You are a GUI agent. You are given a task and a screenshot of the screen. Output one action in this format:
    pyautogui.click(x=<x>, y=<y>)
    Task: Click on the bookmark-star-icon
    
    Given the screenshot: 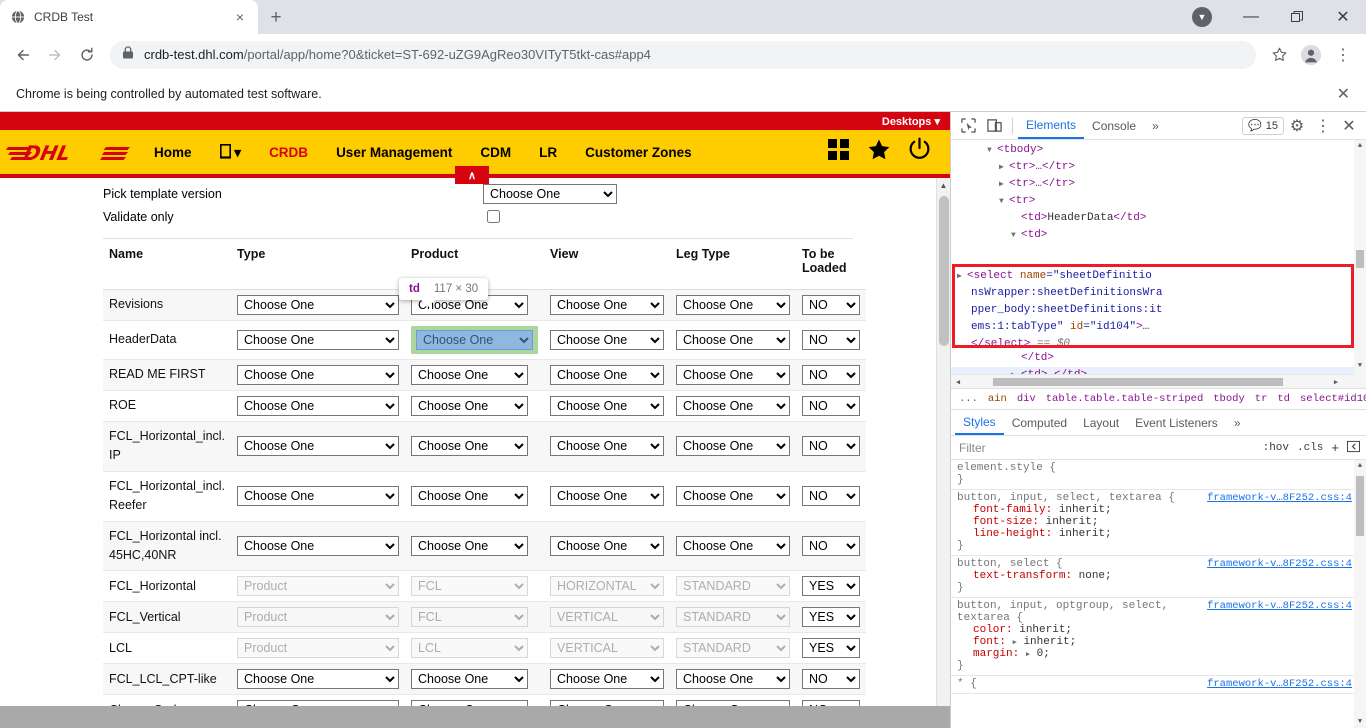 What is the action you would take?
    pyautogui.click(x=1279, y=55)
    